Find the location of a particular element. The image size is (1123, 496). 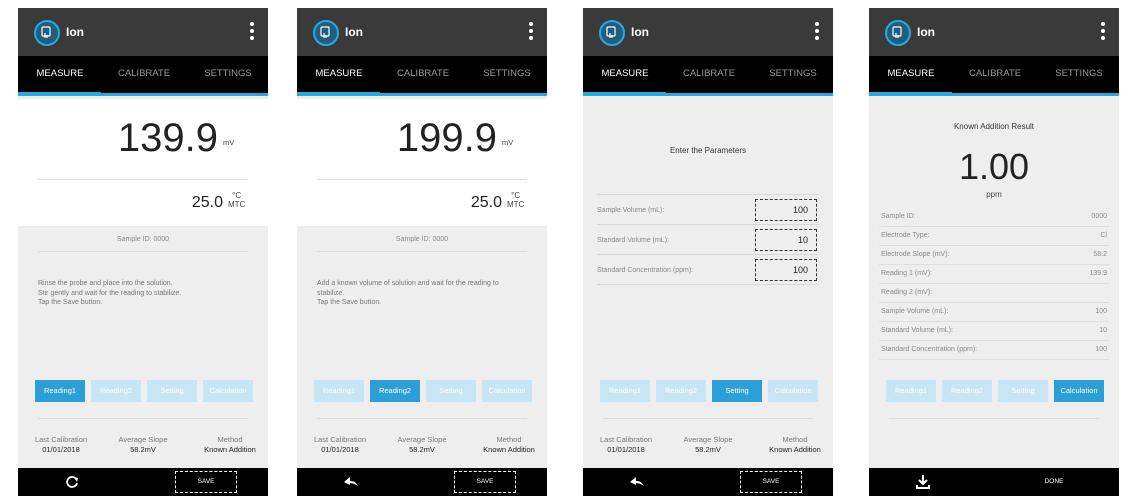

method-value: Known Addition is located at coordinates (230, 449).